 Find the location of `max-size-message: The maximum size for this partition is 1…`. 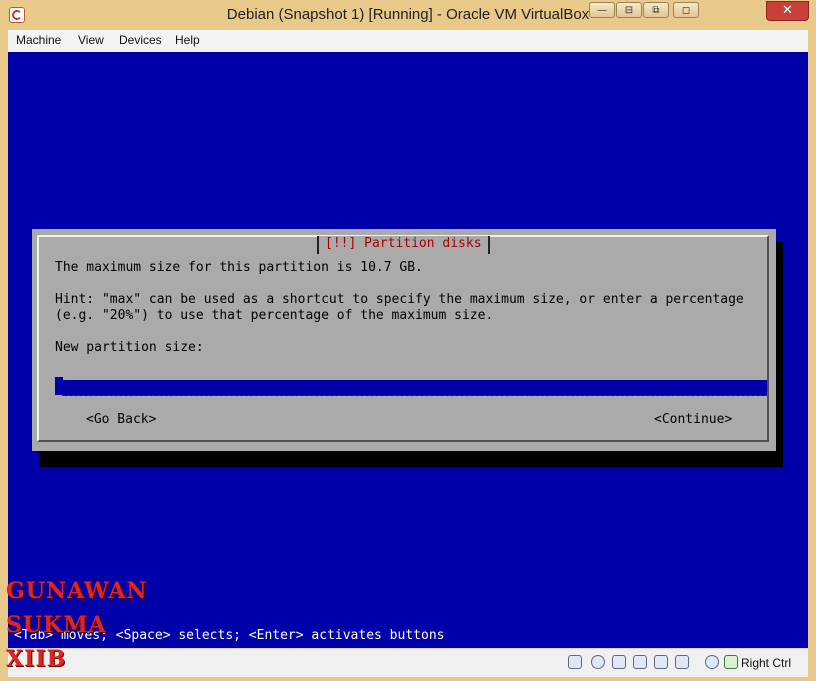

max-size-message: The maximum size for this partition is 1… is located at coordinates (239, 267).